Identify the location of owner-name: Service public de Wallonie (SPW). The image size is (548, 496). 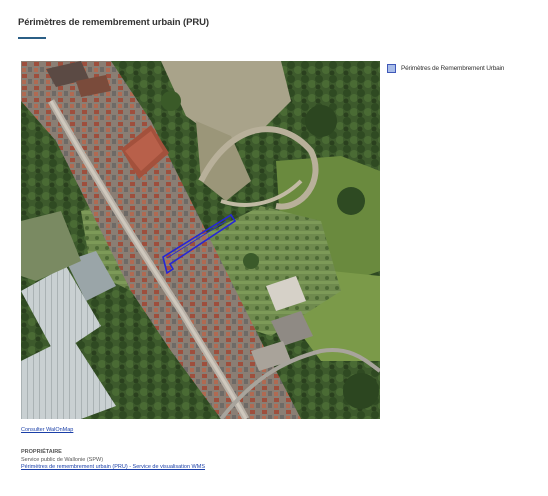
(62, 460).